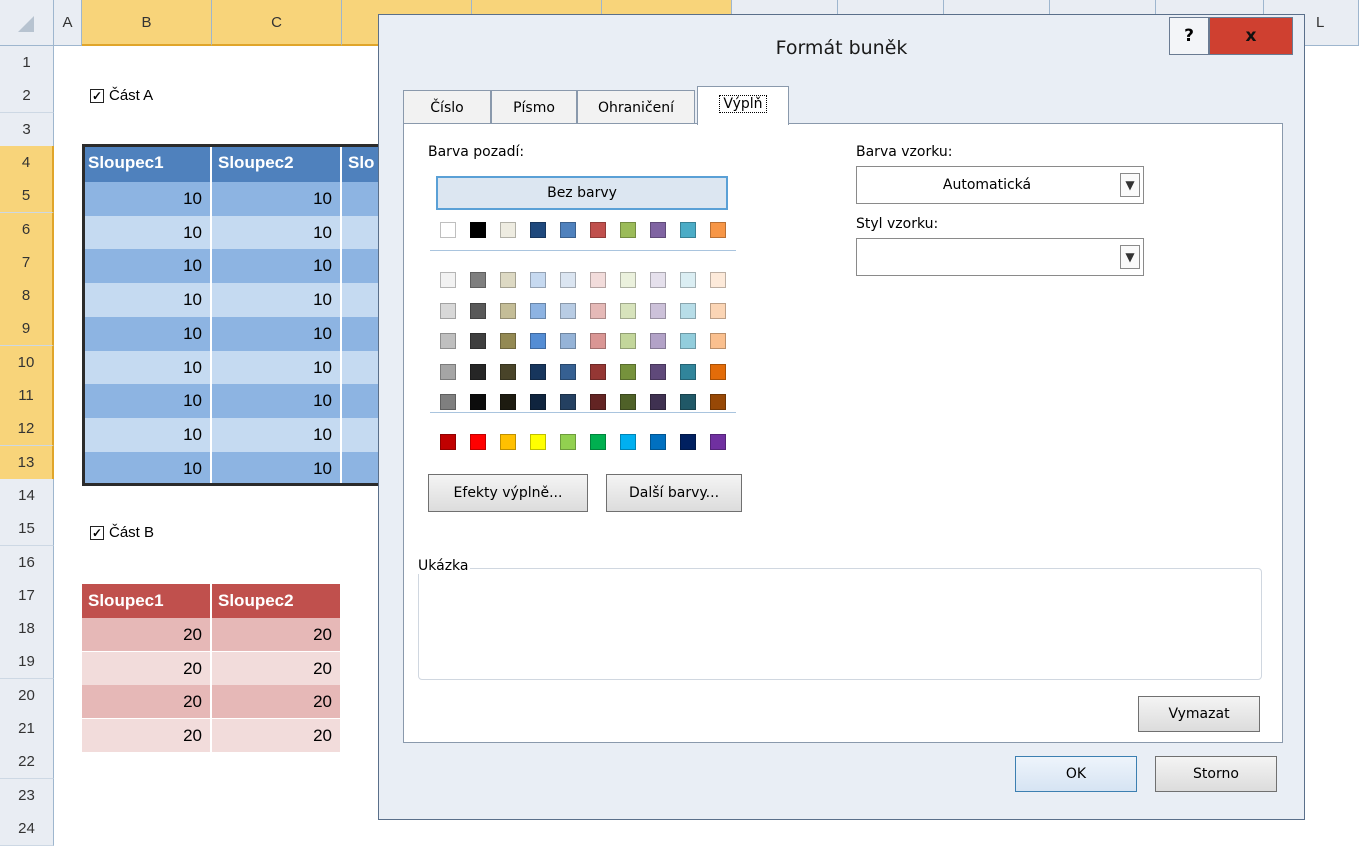  I want to click on row-header-5: 5, so click(27, 196).